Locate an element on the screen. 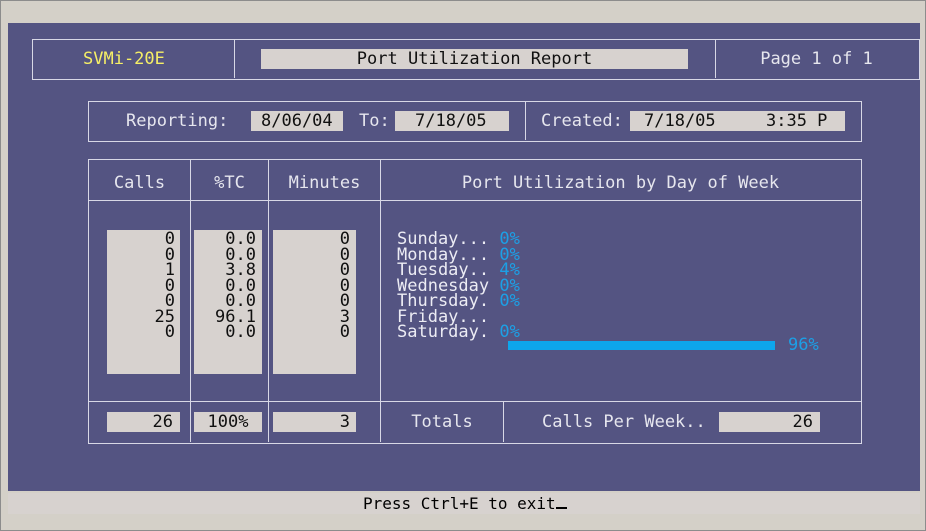 The width and height of the screenshot is (926, 531). total-calls-field: 26 is located at coordinates (143, 422).